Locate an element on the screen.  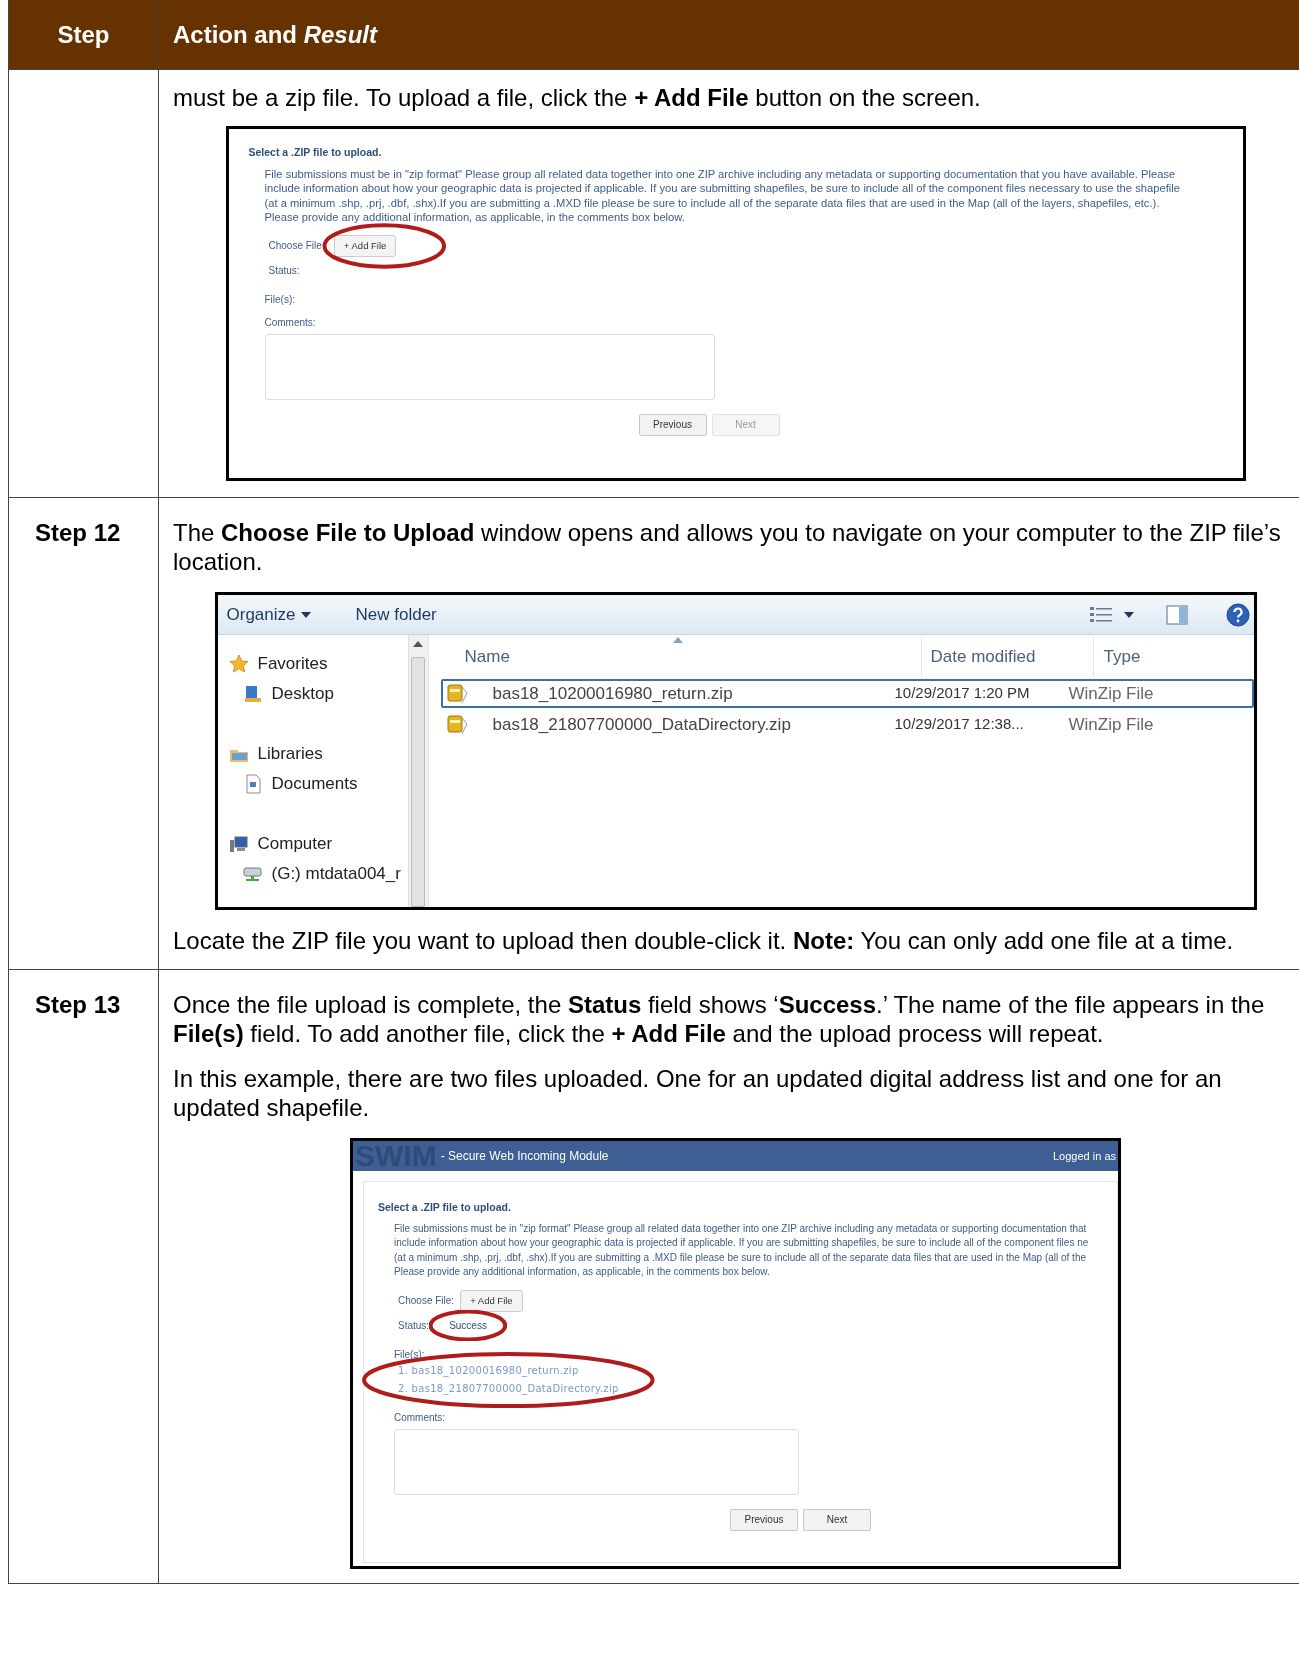
file-row: bas18_10200016980_return.zip 10/29/2017 1:20 PM WinZip File is located at coordinates (847, 693).